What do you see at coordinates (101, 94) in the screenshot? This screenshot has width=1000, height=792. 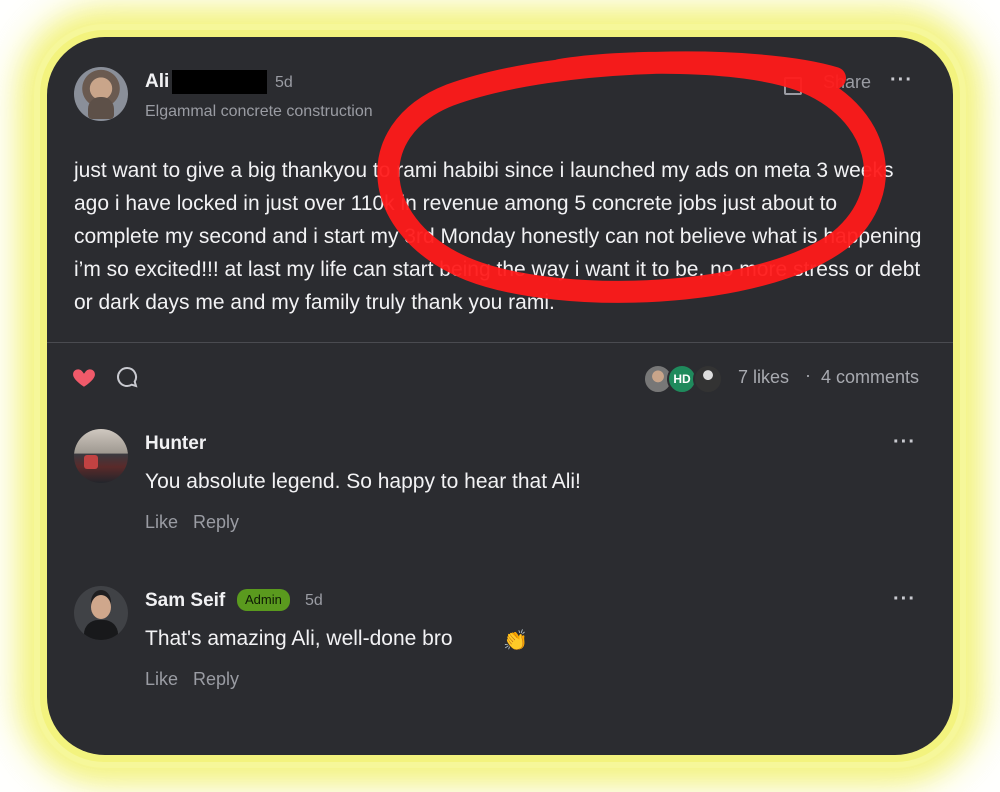 I see `author-avatar` at bounding box center [101, 94].